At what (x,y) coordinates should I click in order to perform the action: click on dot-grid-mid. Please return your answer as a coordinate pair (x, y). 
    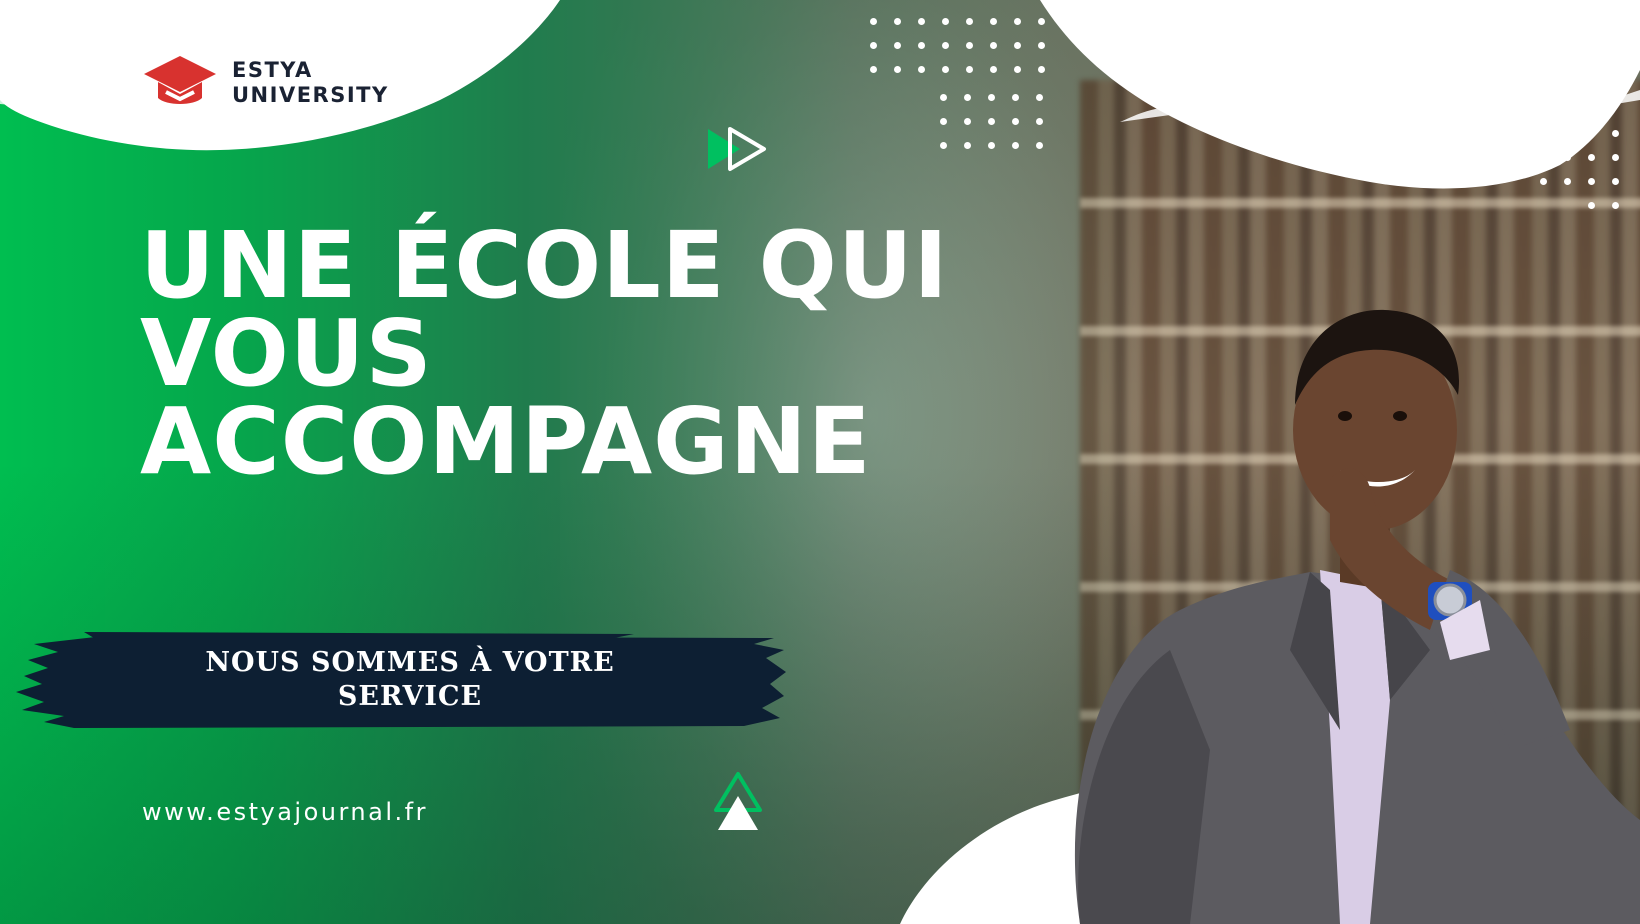
    Looking at the image, I should click on (991, 121).